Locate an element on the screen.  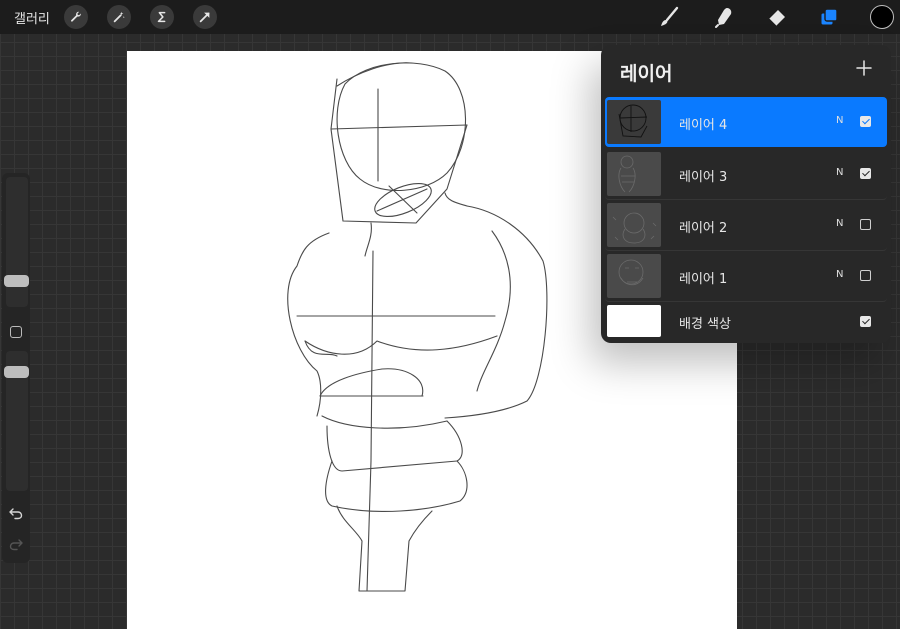
layer-row-4: 레이어 4 N is located at coordinates (746, 122).